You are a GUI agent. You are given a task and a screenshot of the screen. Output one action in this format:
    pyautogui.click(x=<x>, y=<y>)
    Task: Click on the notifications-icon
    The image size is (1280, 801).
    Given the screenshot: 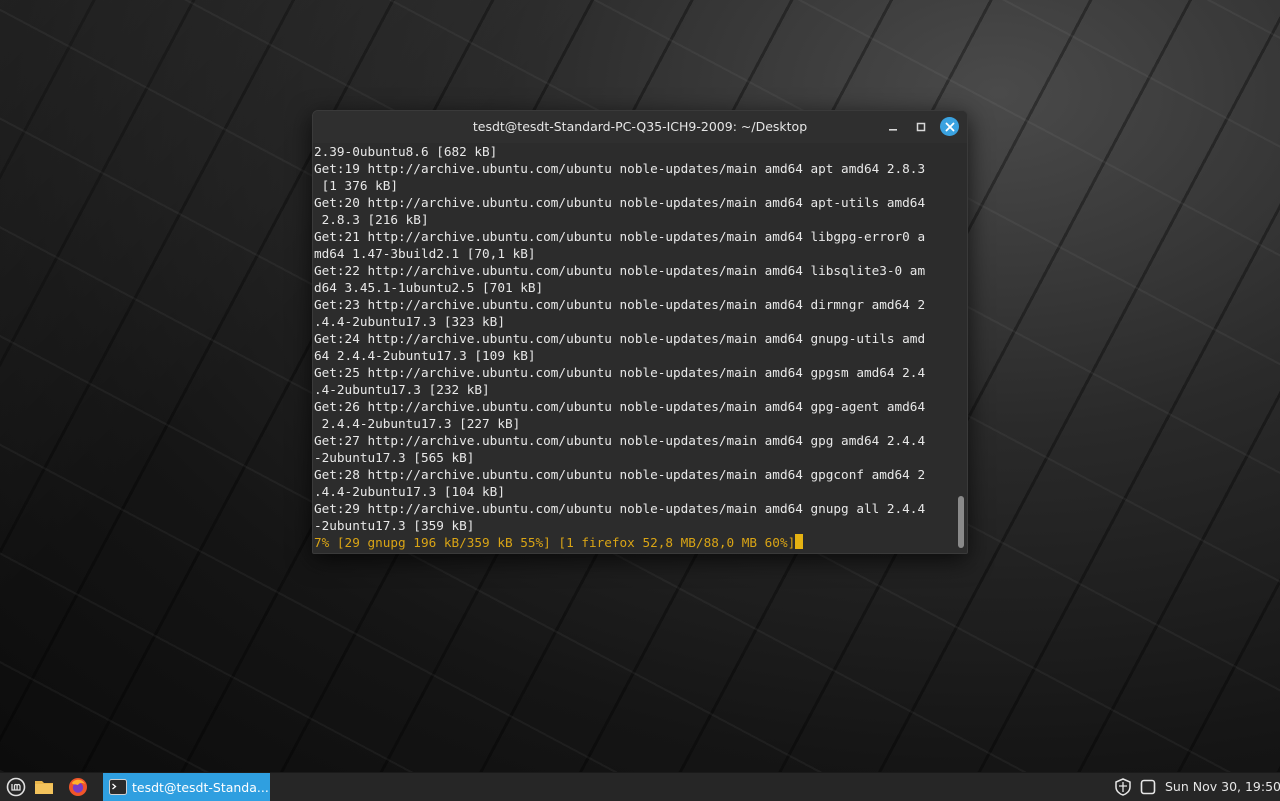 What is the action you would take?
    pyautogui.click(x=1148, y=787)
    